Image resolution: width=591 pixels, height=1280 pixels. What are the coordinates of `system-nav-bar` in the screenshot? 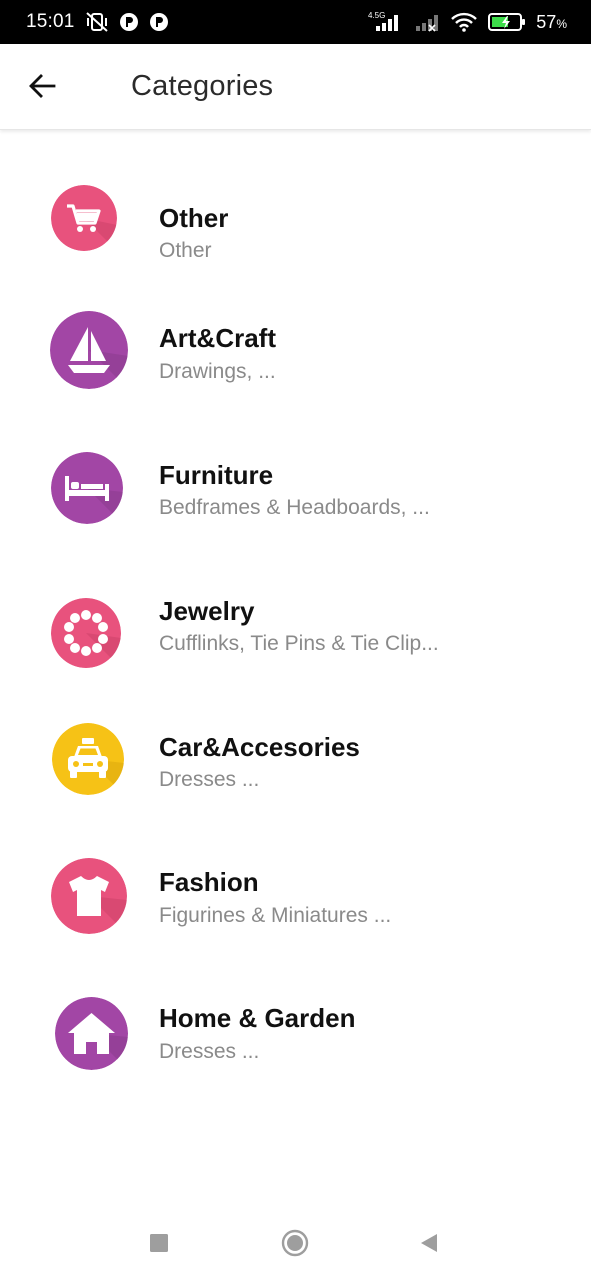 It's located at (295, 1245).